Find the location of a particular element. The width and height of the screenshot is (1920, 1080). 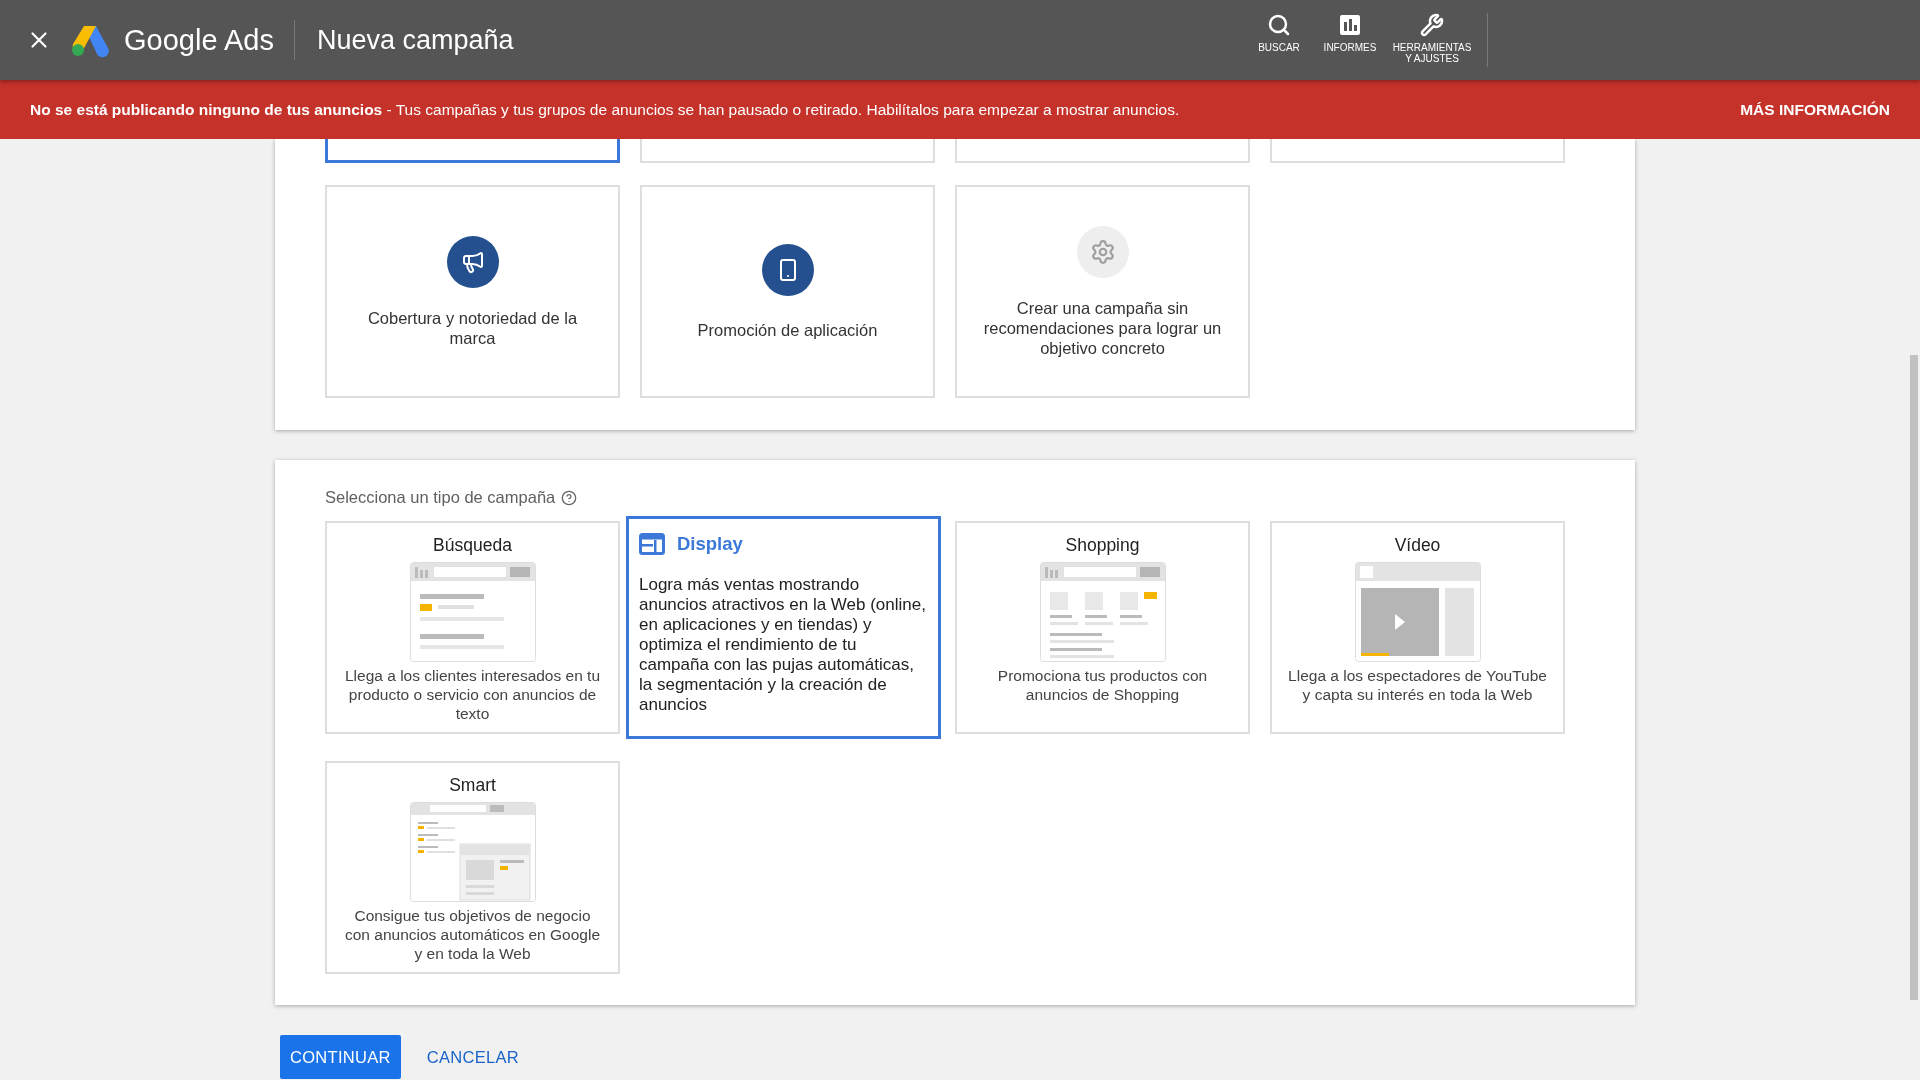

card-description: Llega a los espectadores de YouTube y capta su interés en toda la Web is located at coordinates (1417, 685).